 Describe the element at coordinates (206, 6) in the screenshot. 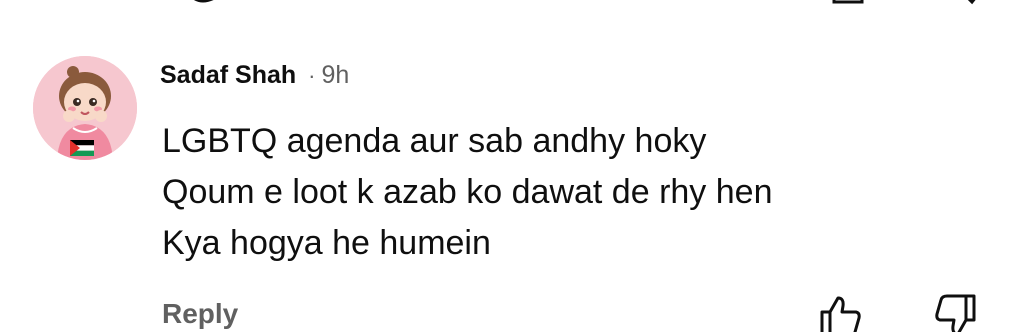

I see `partial-icon-top-left` at that location.